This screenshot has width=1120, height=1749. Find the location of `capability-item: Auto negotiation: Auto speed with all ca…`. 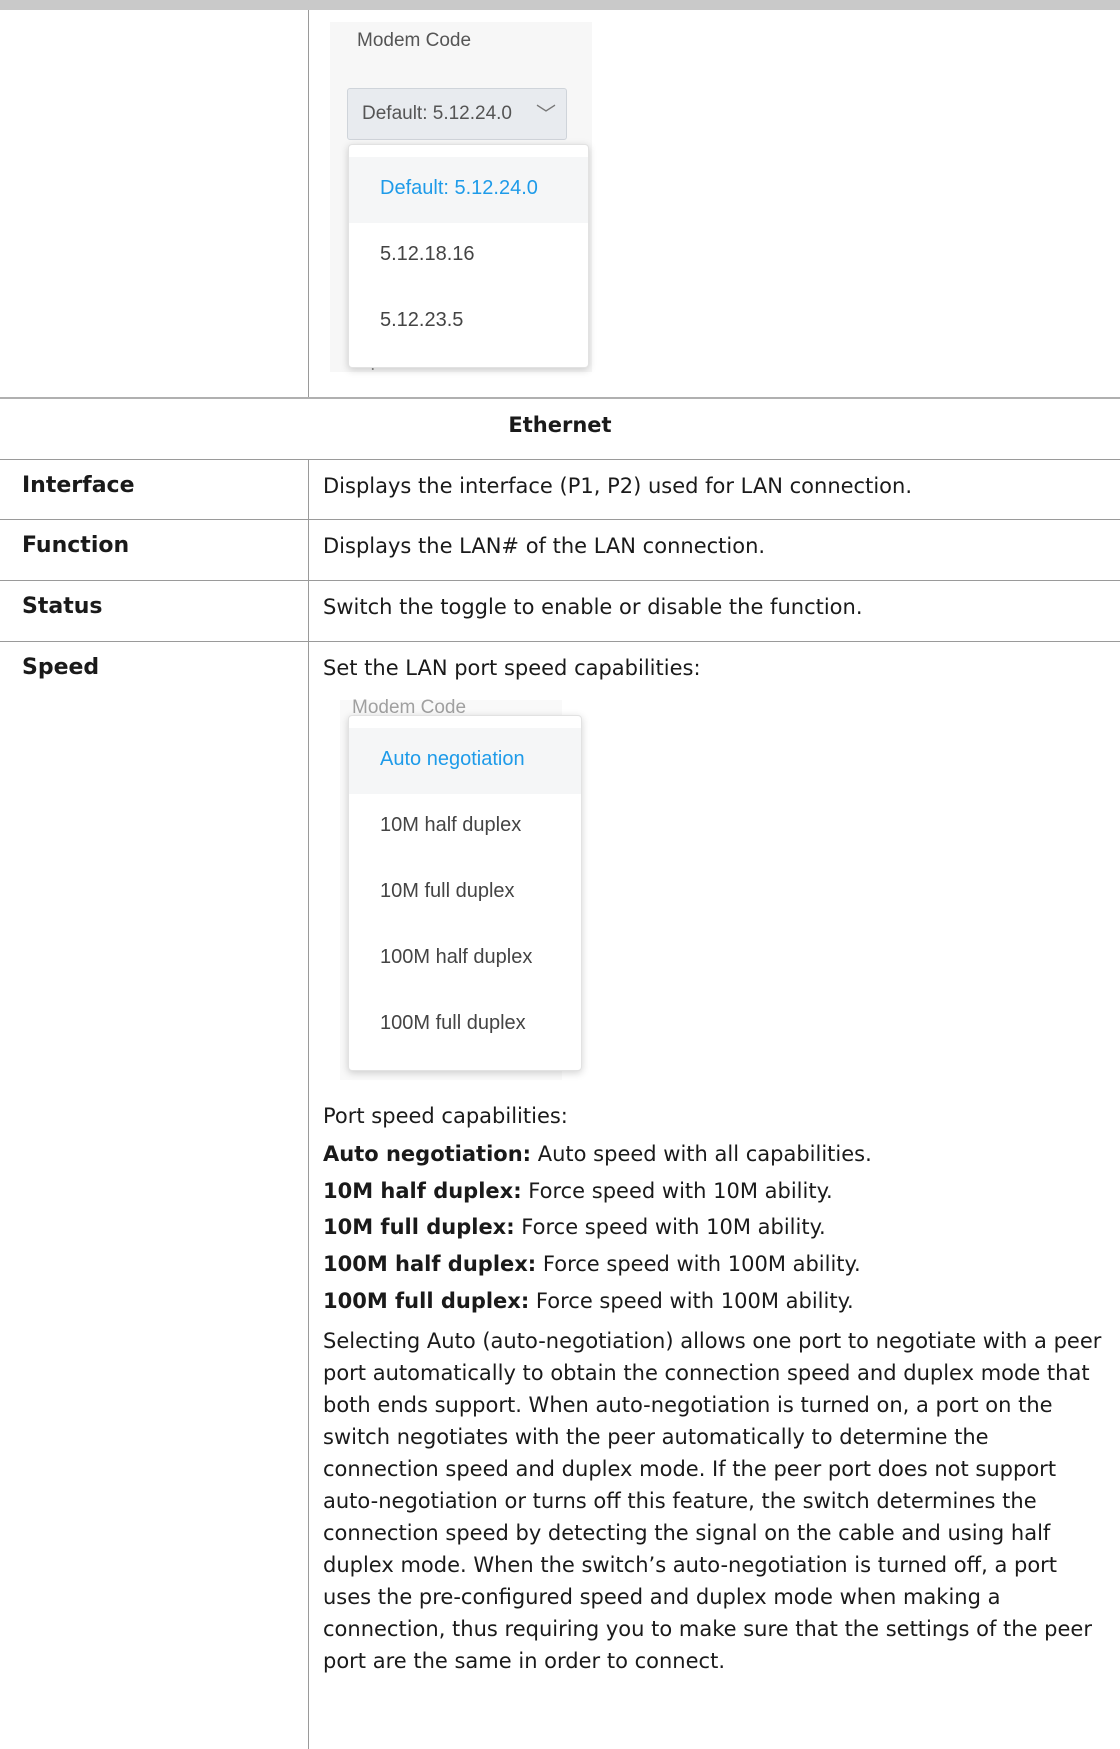

capability-item: Auto negotiation: Auto speed with all ca… is located at coordinates (597, 1154).